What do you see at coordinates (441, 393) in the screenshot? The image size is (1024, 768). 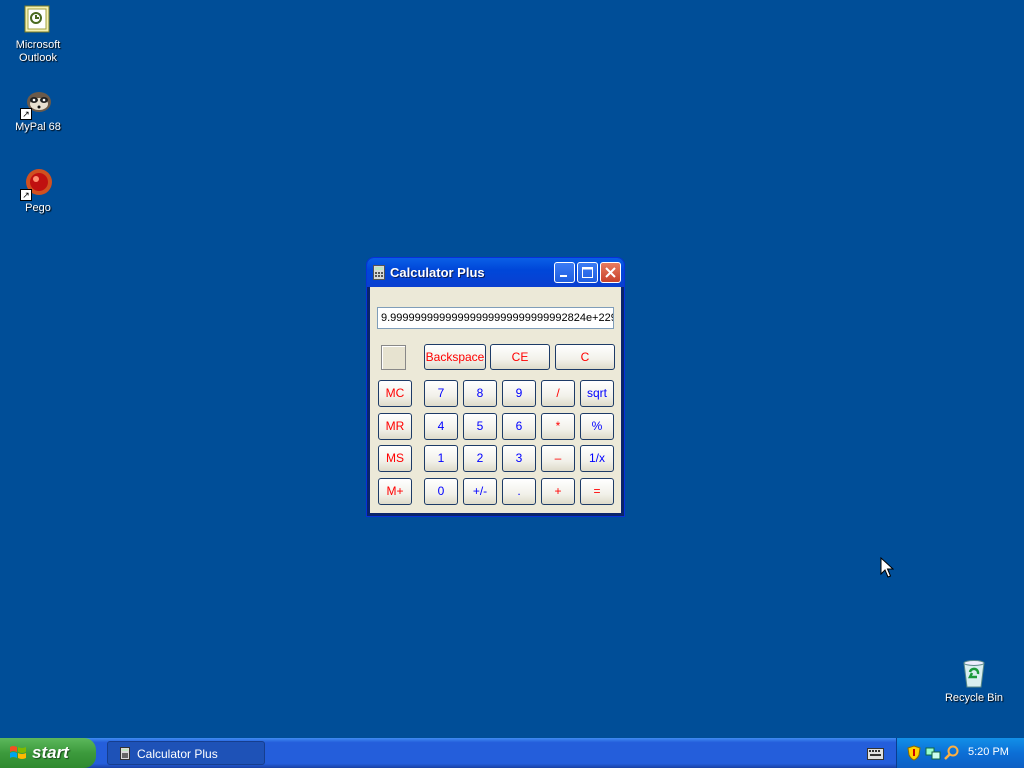 I see `digit-7-button: 7` at bounding box center [441, 393].